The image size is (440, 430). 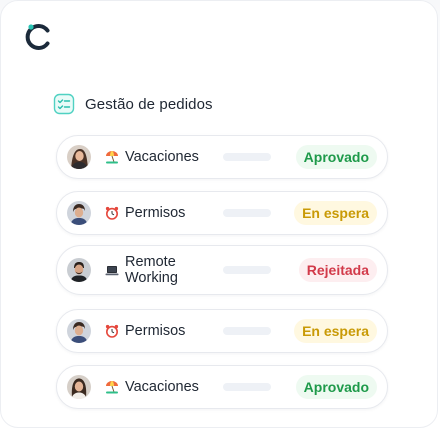 I want to click on brand-logo, so click(x=39, y=37).